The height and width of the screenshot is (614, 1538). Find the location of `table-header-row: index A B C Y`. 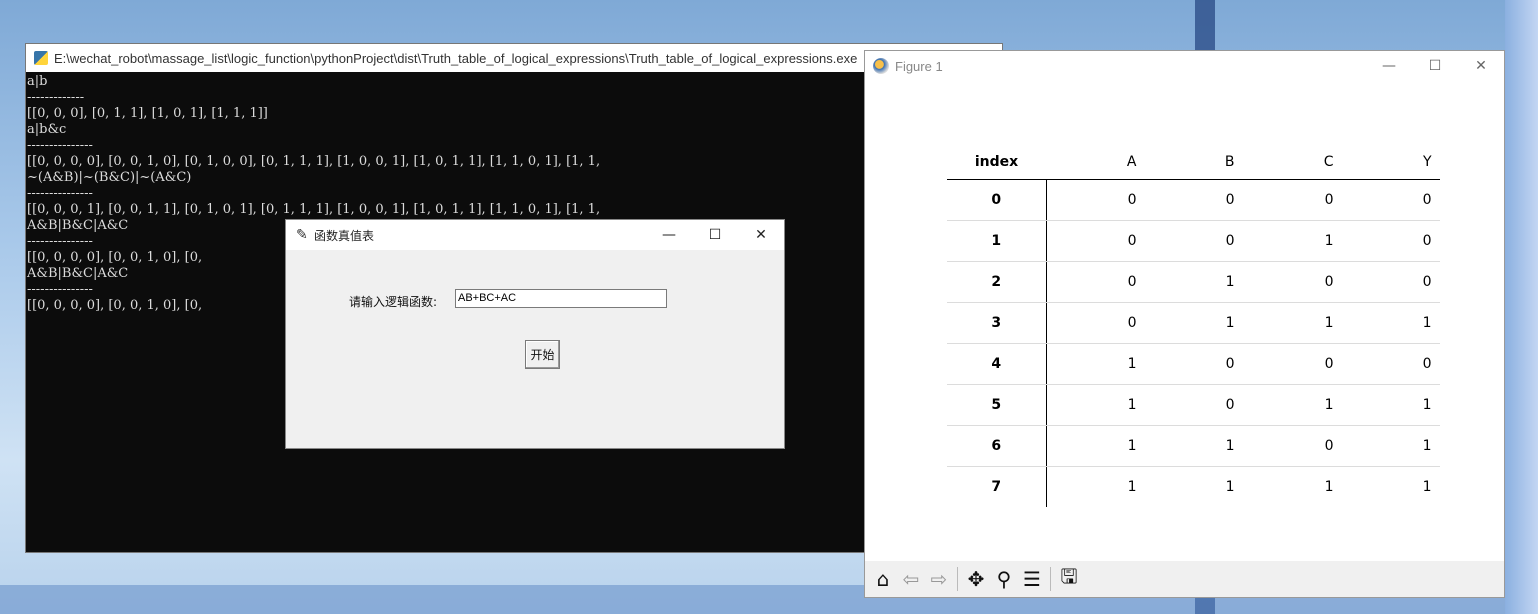

table-header-row: index A B C Y is located at coordinates (1193, 162).